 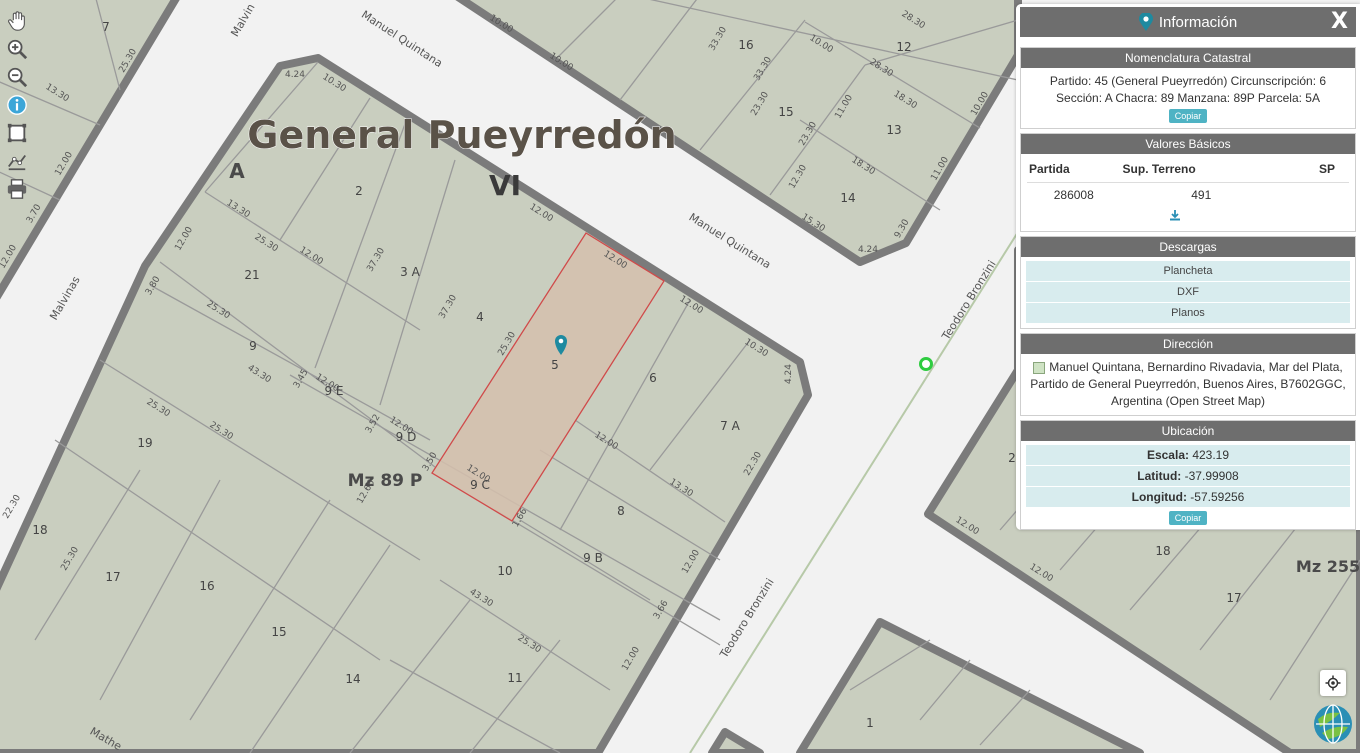 What do you see at coordinates (653, 378) in the screenshot?
I see `parcel-number: 6` at bounding box center [653, 378].